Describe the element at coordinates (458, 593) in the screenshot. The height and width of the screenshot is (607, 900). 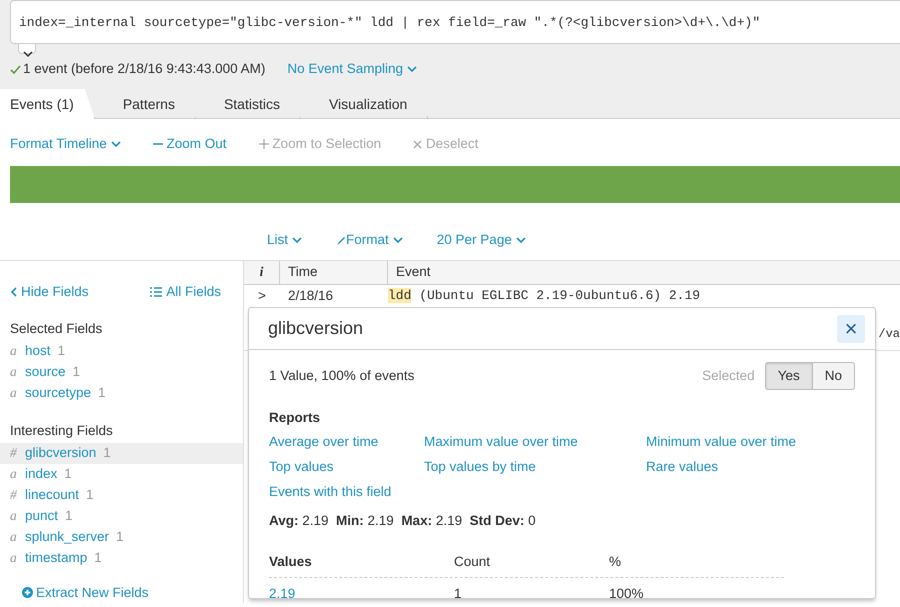
I see `table-cell-text: 1` at that location.